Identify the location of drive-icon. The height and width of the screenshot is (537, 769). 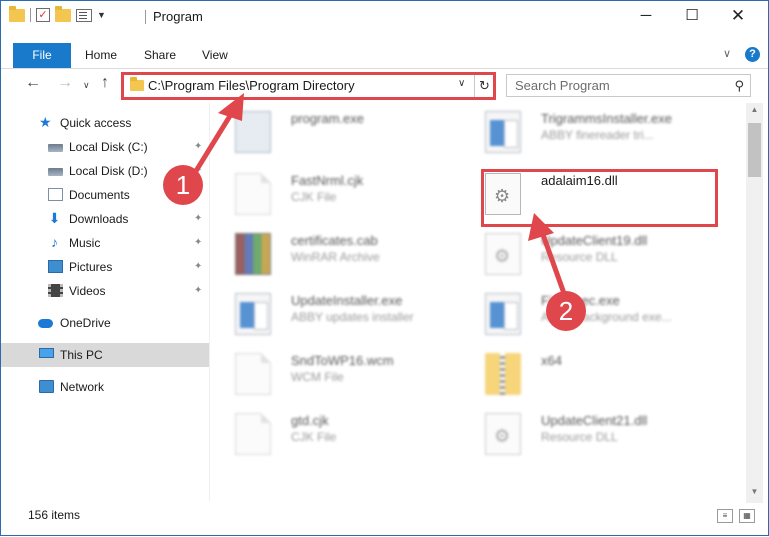
(55, 172).